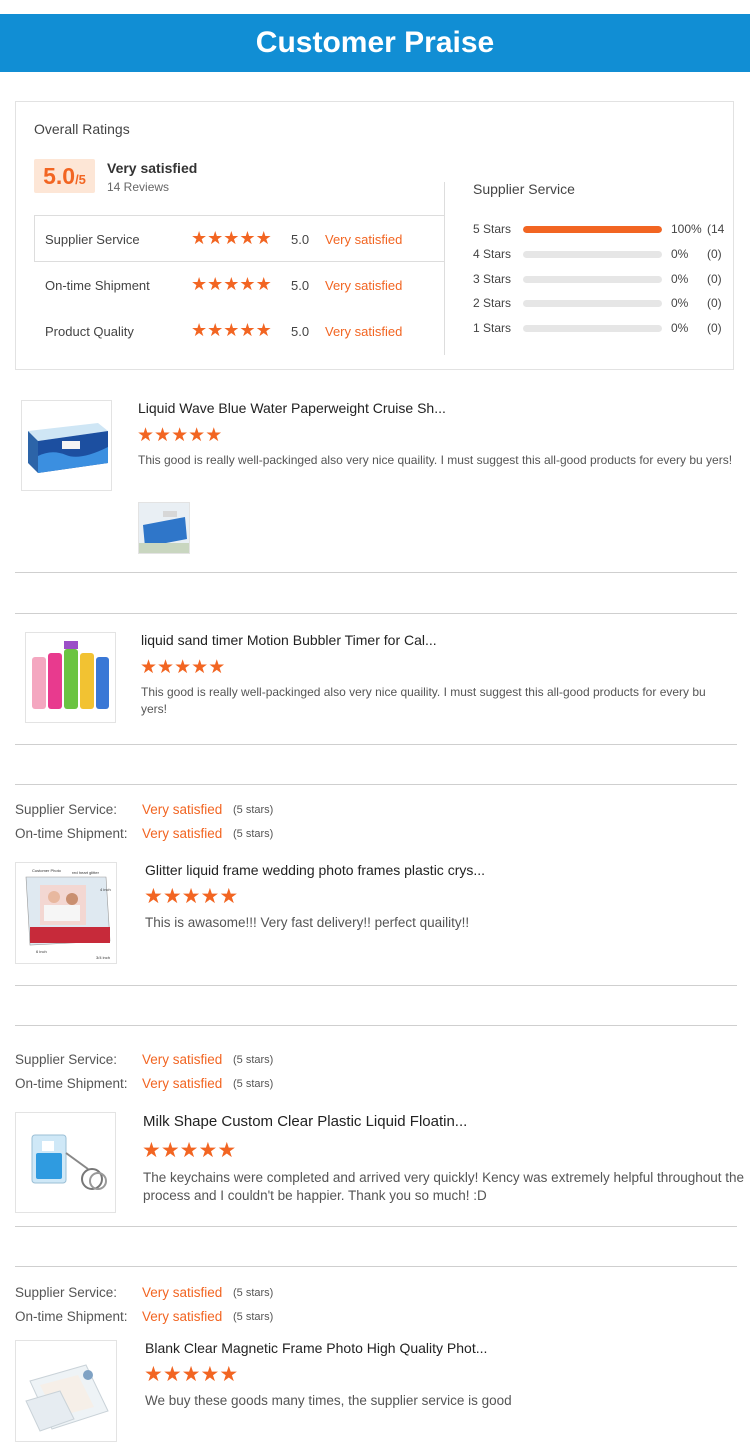 The height and width of the screenshot is (1442, 750). I want to click on distribution-label: 3 Stars, so click(492, 279).